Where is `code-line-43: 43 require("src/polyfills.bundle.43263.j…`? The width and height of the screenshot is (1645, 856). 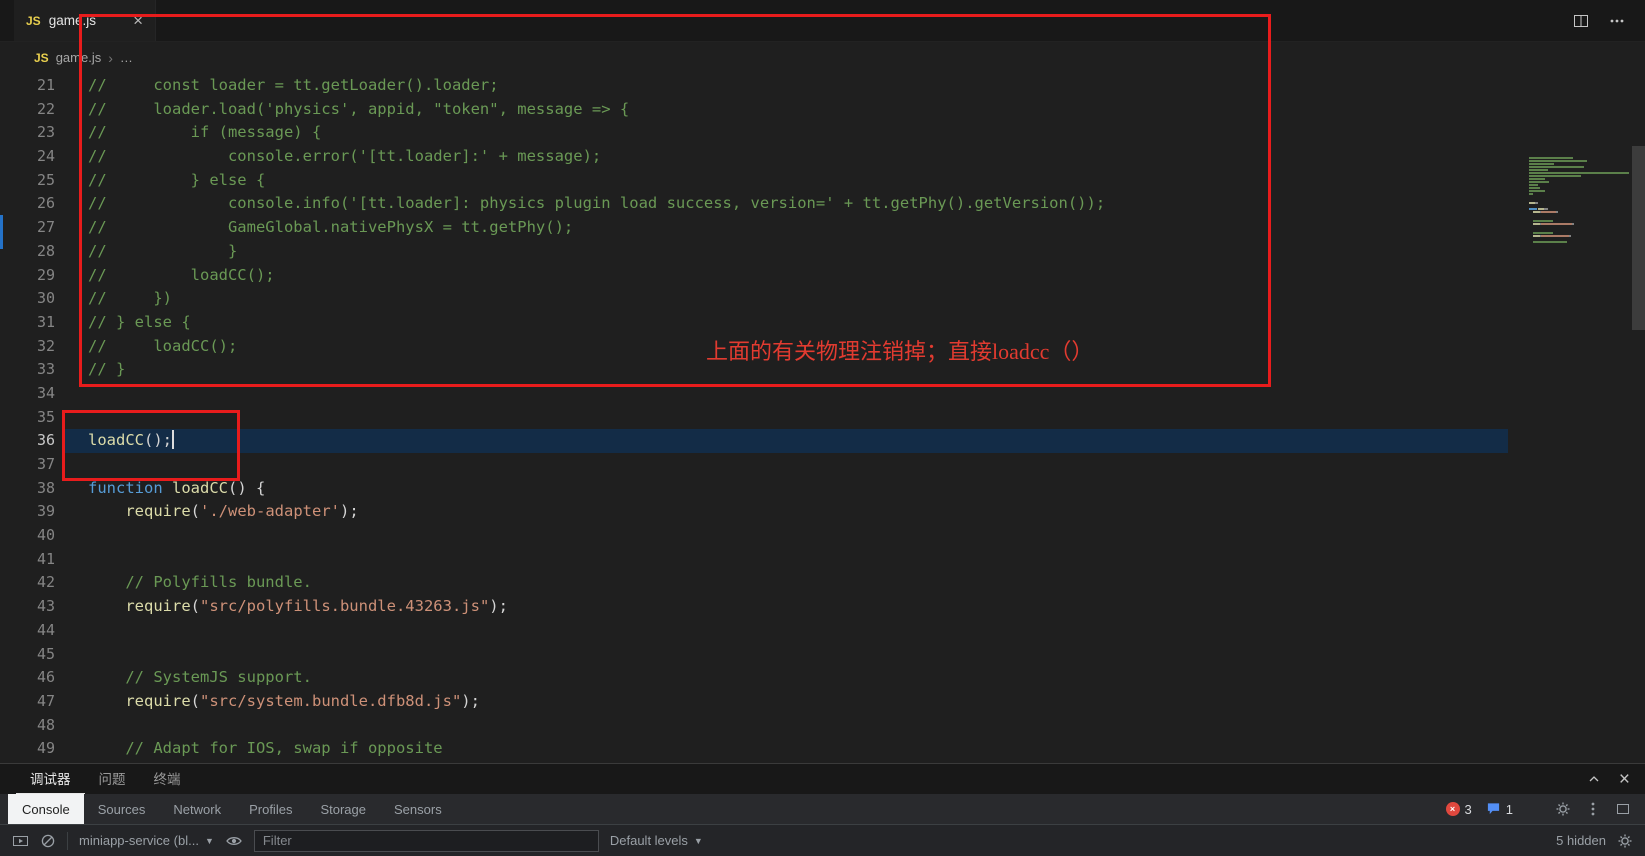
code-line-43: 43 require("src/polyfills.bundle.43263.j… is located at coordinates (754, 607).